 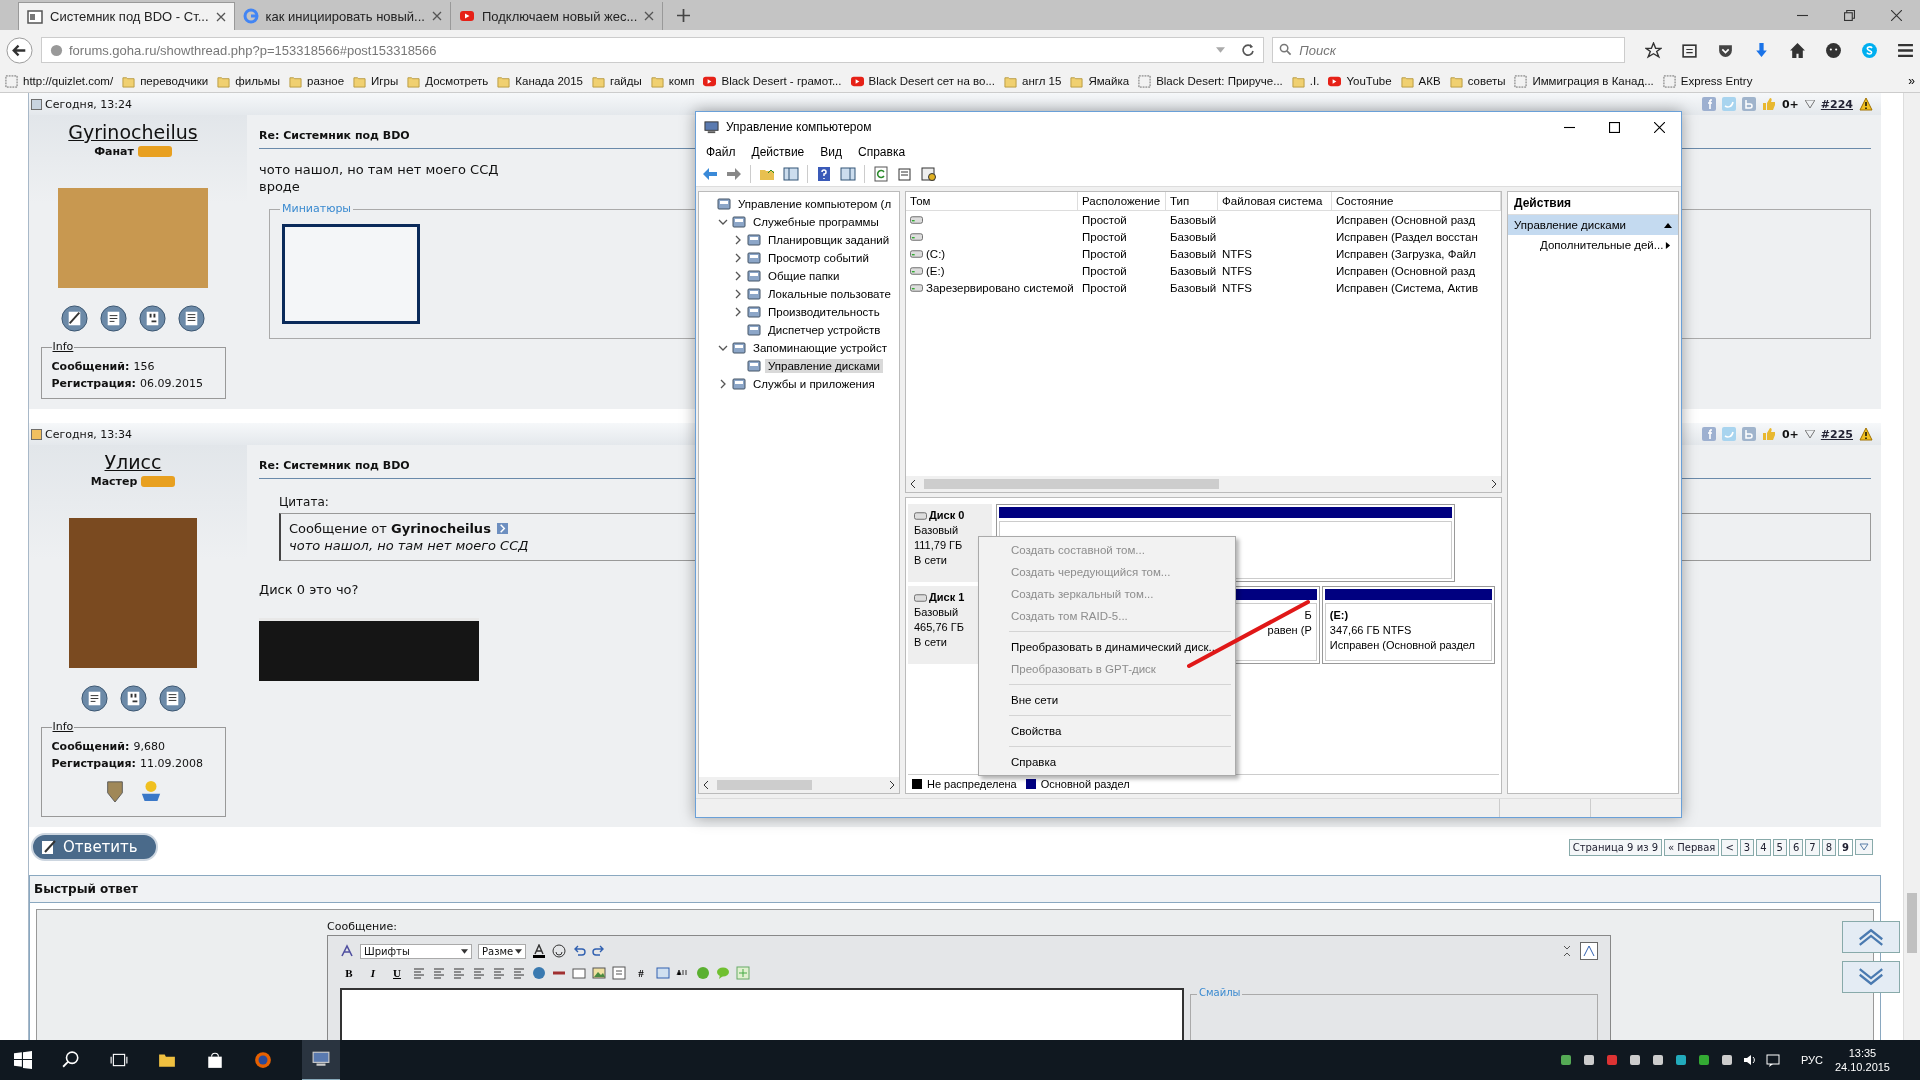 What do you see at coordinates (379, 169) in the screenshot?
I see `post-text: чото нашол, но там нет моего ССД` at bounding box center [379, 169].